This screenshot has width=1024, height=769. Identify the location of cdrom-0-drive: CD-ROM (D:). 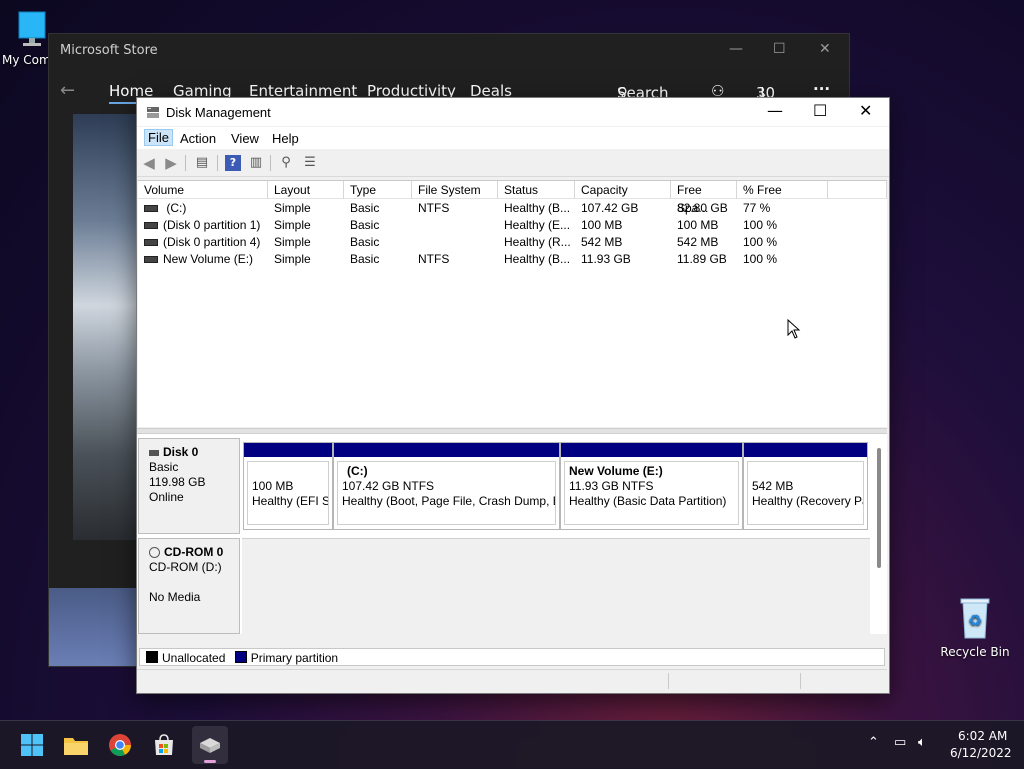
(185, 567).